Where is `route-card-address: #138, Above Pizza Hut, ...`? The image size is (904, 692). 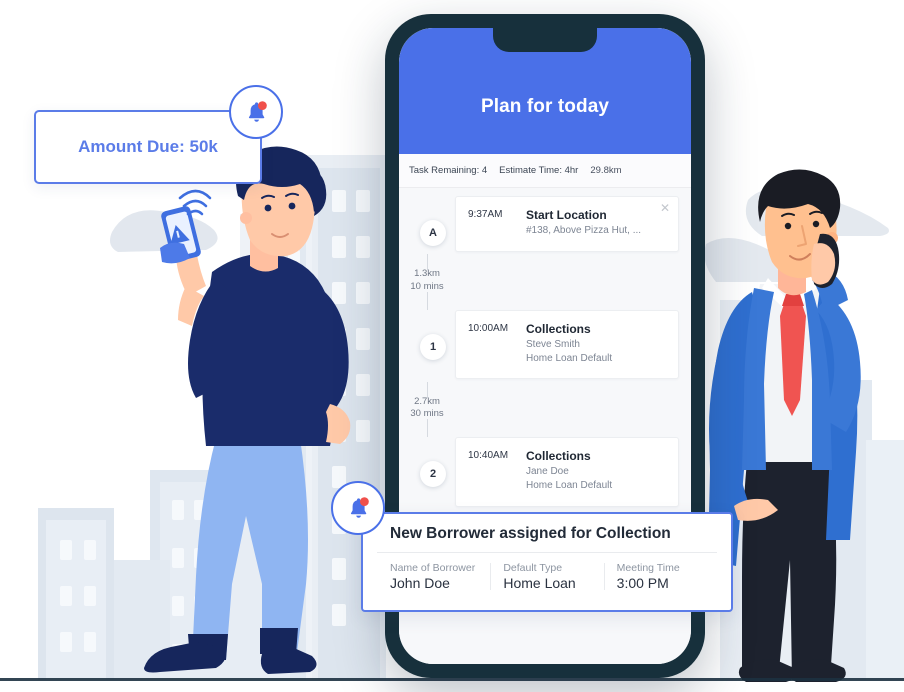 route-card-address: #138, Above Pizza Hut, ... is located at coordinates (584, 230).